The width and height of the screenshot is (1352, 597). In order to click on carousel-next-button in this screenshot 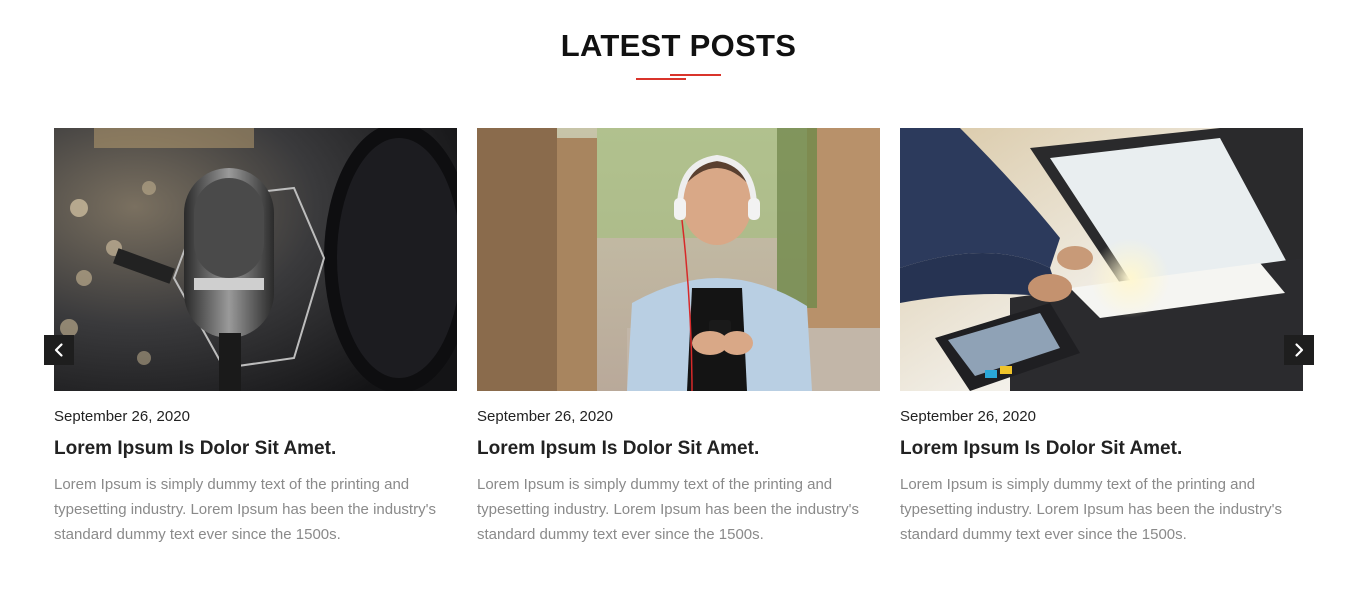, I will do `click(1299, 350)`.